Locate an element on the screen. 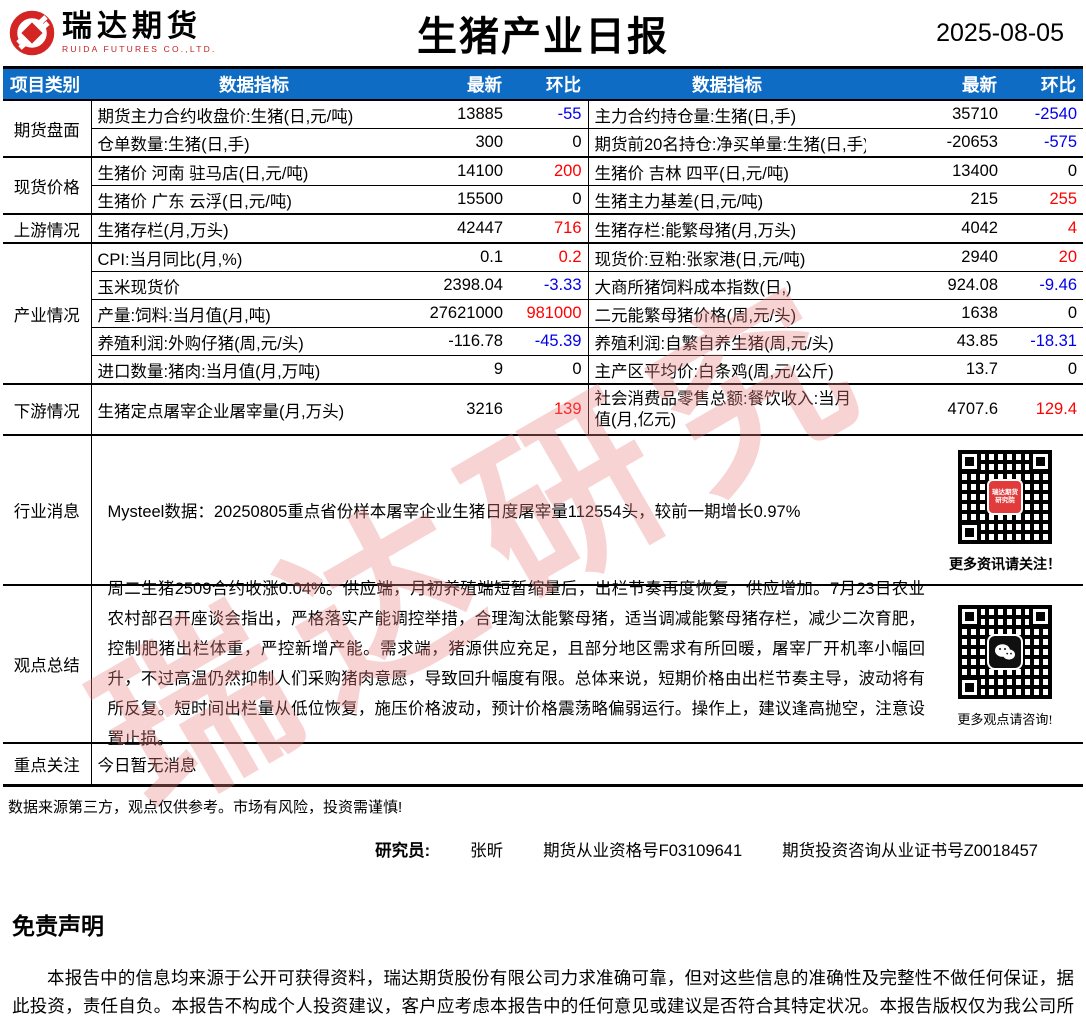 This screenshot has height=1017, width=1086. category-label: 观点总结 is located at coordinates (47, 664).